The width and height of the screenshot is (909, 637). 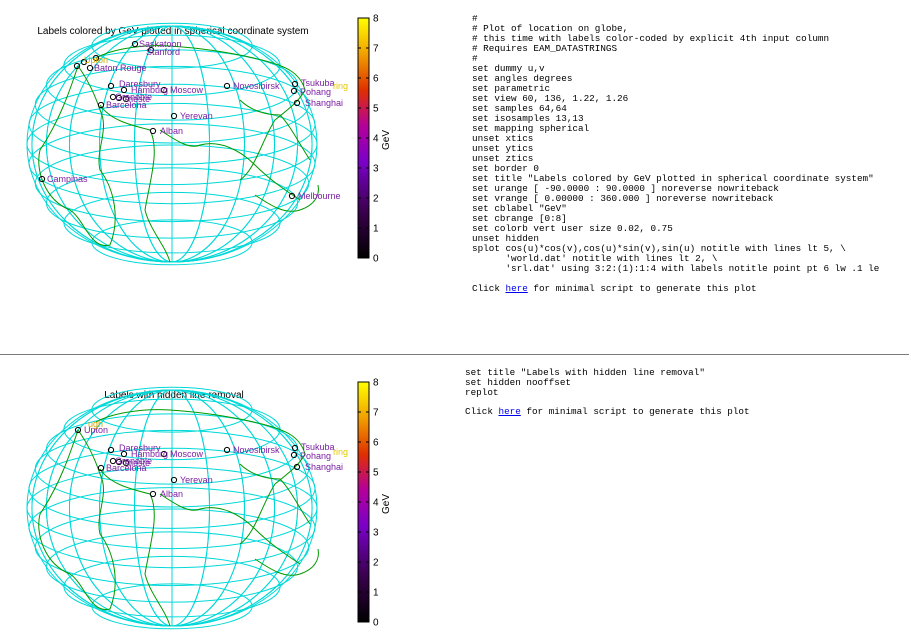 I want to click on panel-divider, so click(x=454, y=354).